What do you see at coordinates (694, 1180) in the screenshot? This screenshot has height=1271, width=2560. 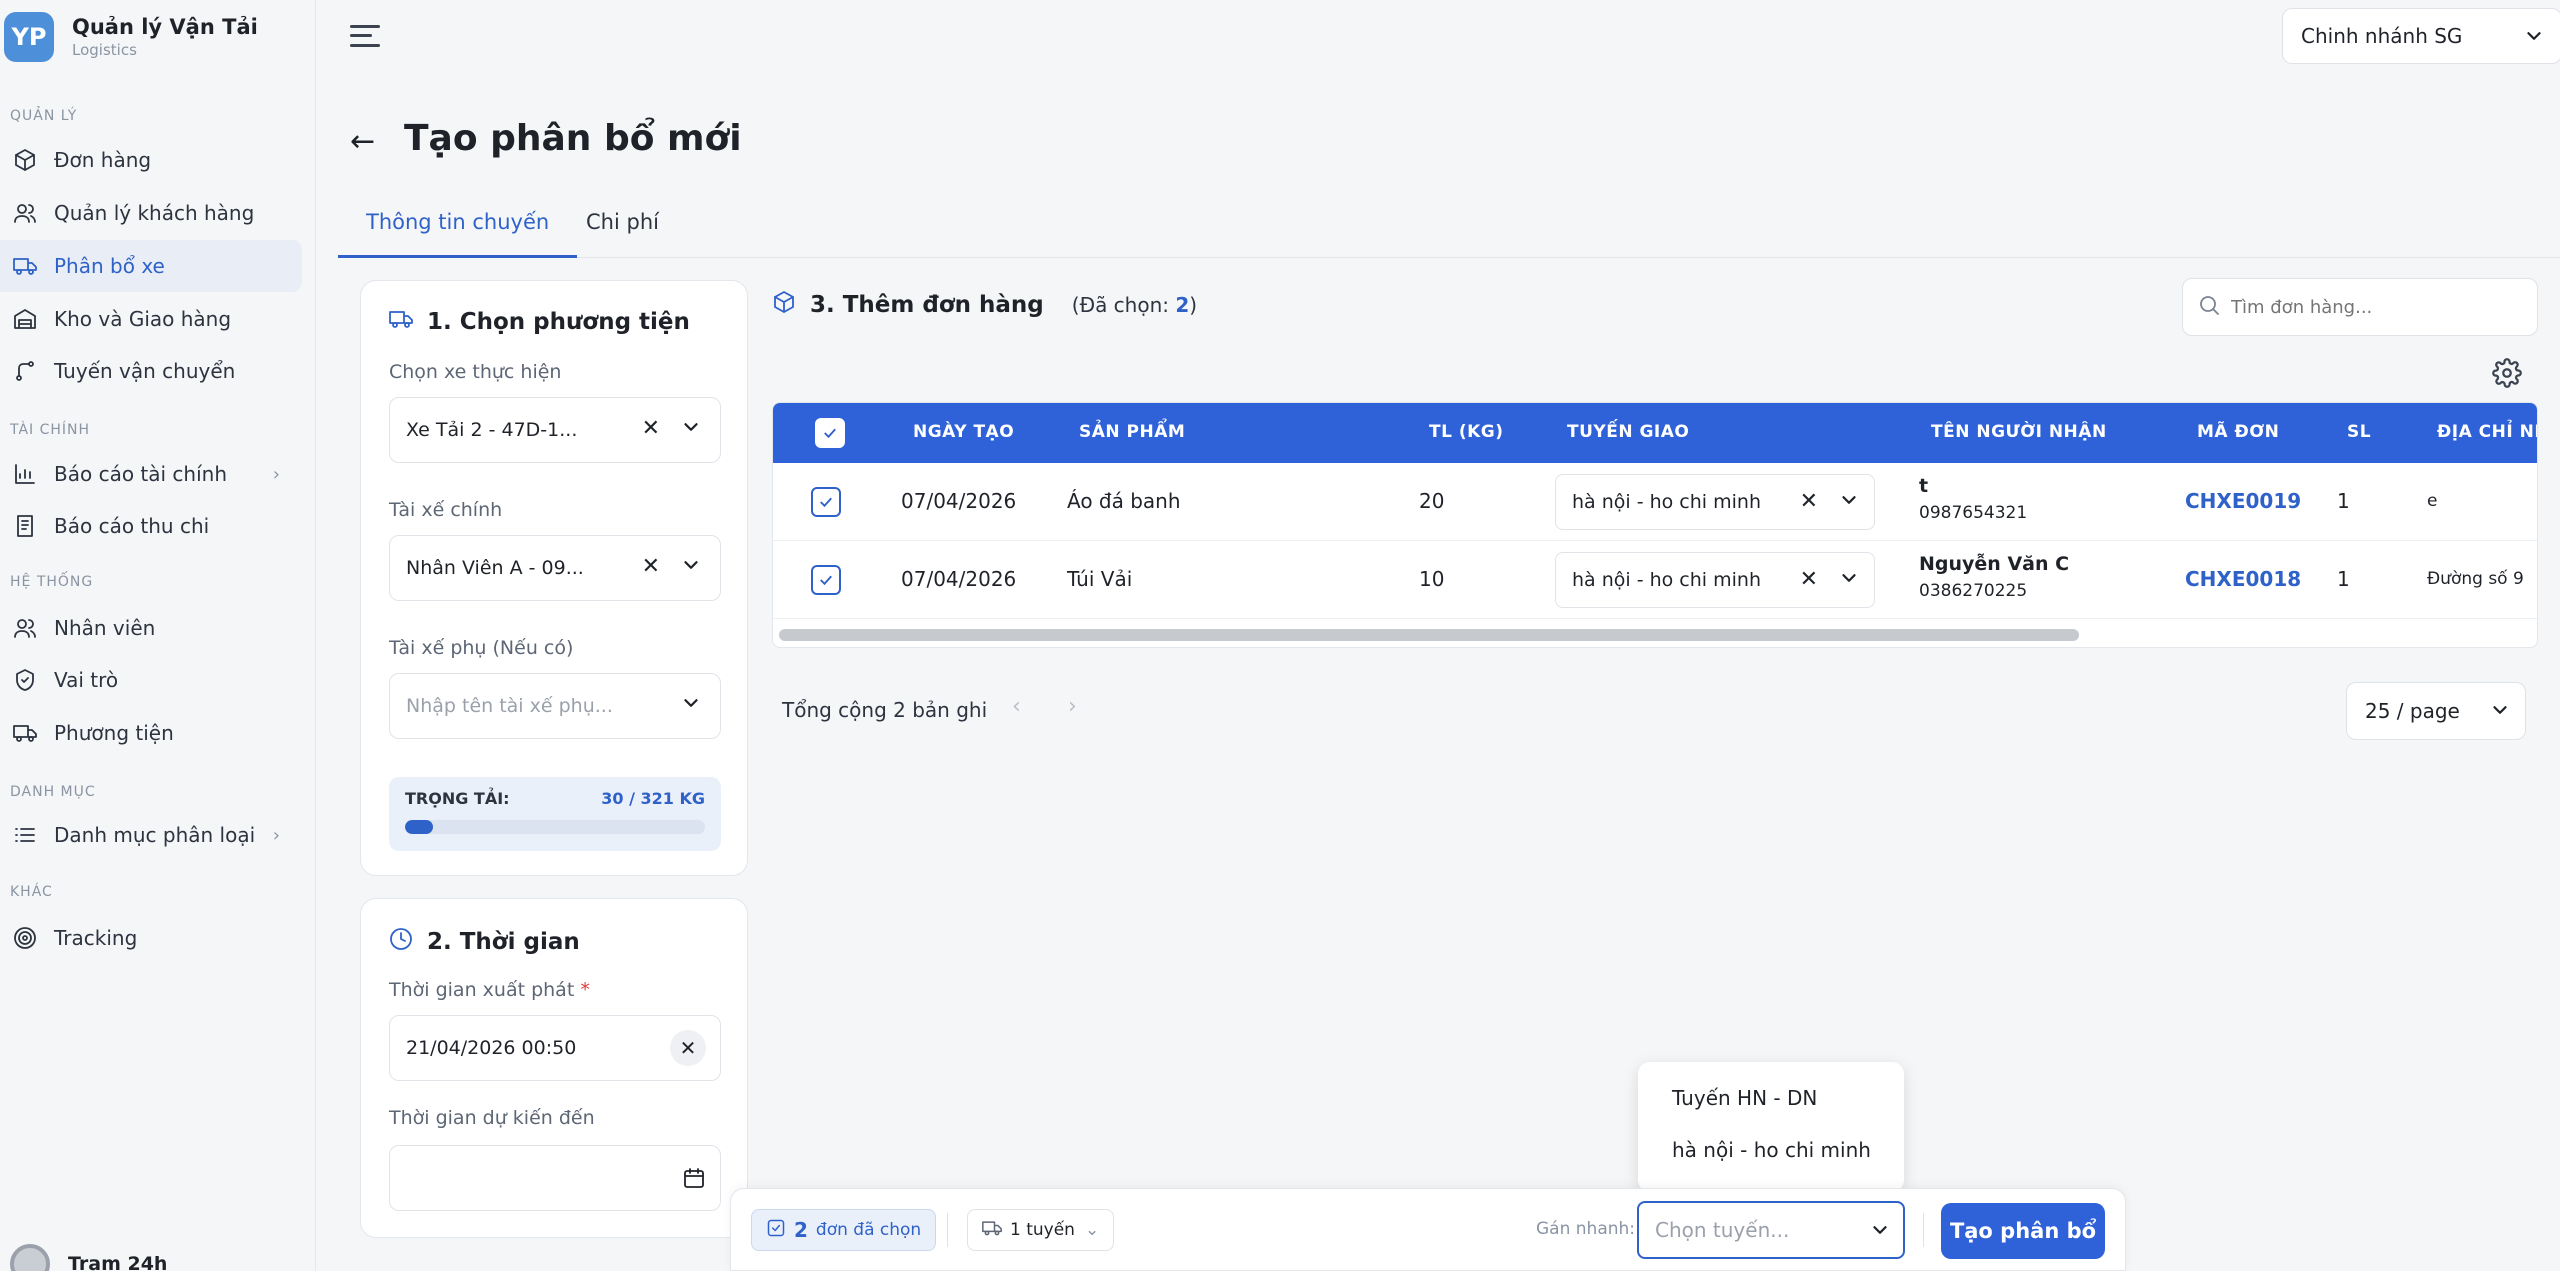 I see `calendar-icon` at bounding box center [694, 1180].